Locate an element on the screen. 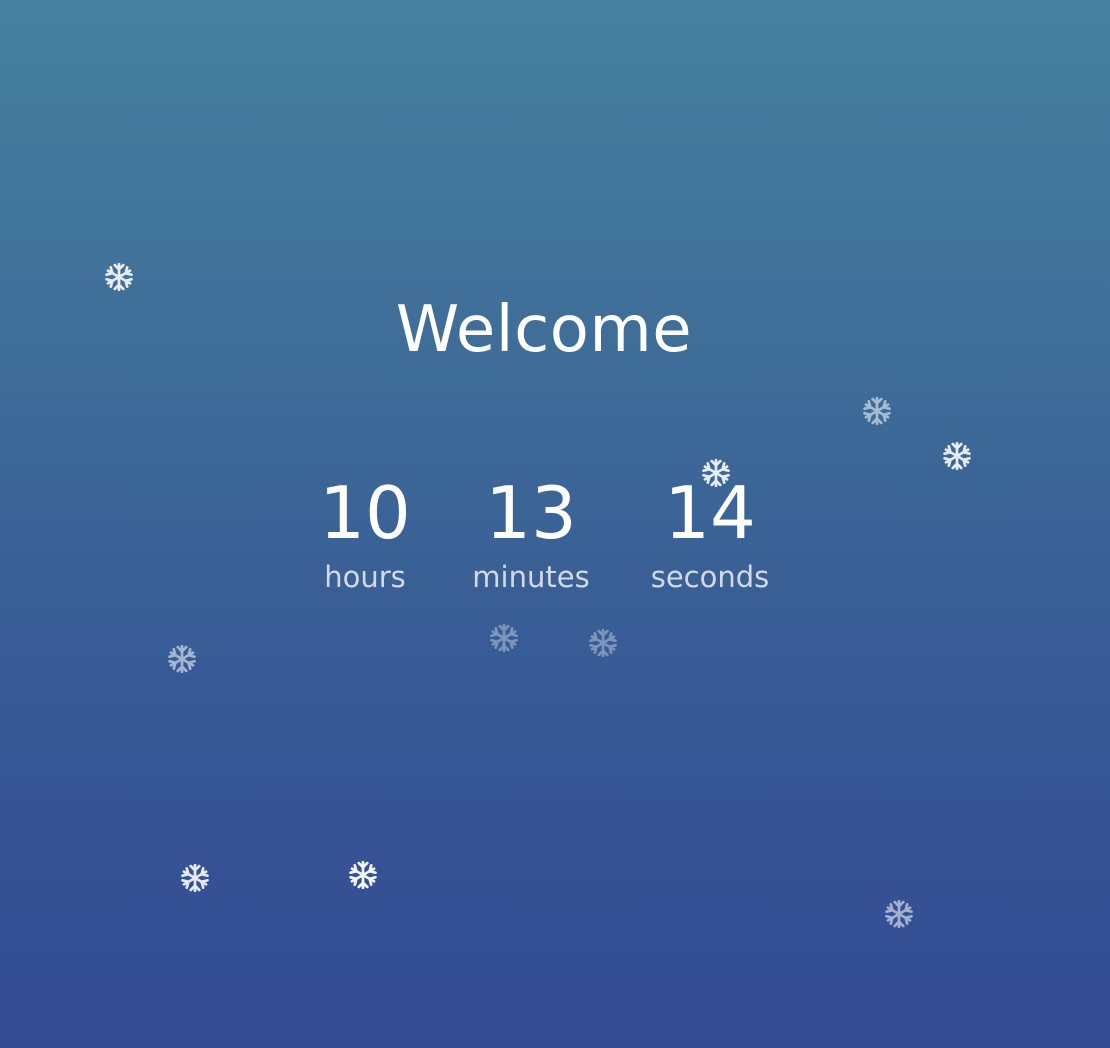 The height and width of the screenshot is (1048, 1110). countdown-minutes: 13 minutes is located at coordinates (531, 532).